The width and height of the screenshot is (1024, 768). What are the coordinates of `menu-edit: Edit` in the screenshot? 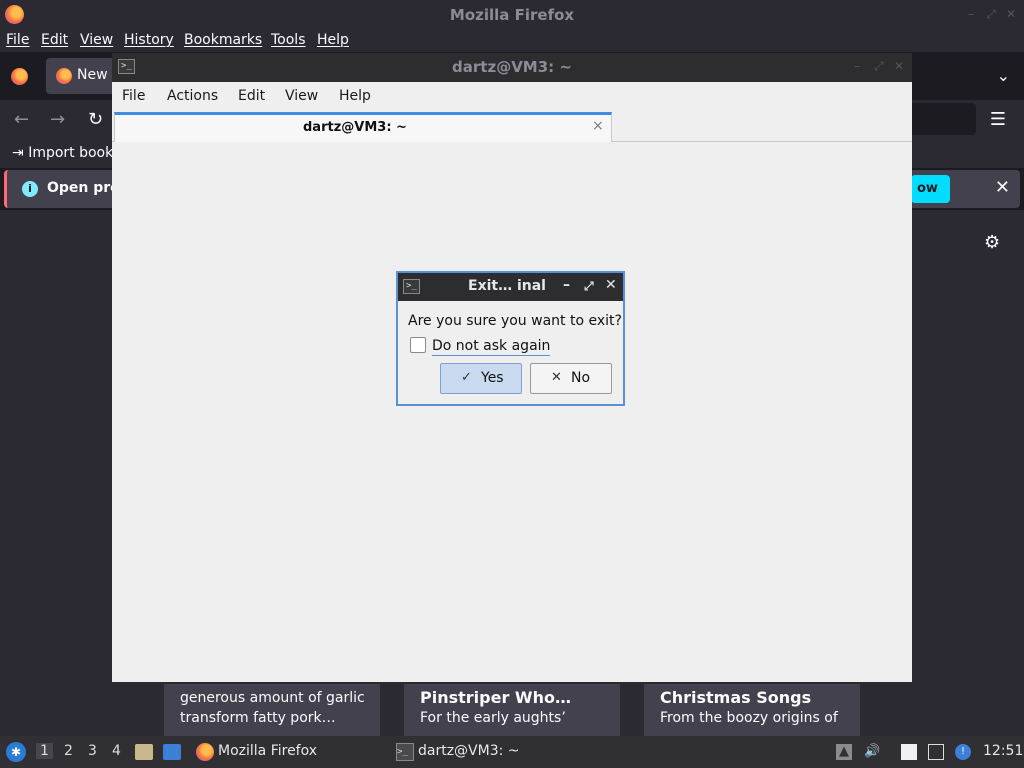 It's located at (54, 40).